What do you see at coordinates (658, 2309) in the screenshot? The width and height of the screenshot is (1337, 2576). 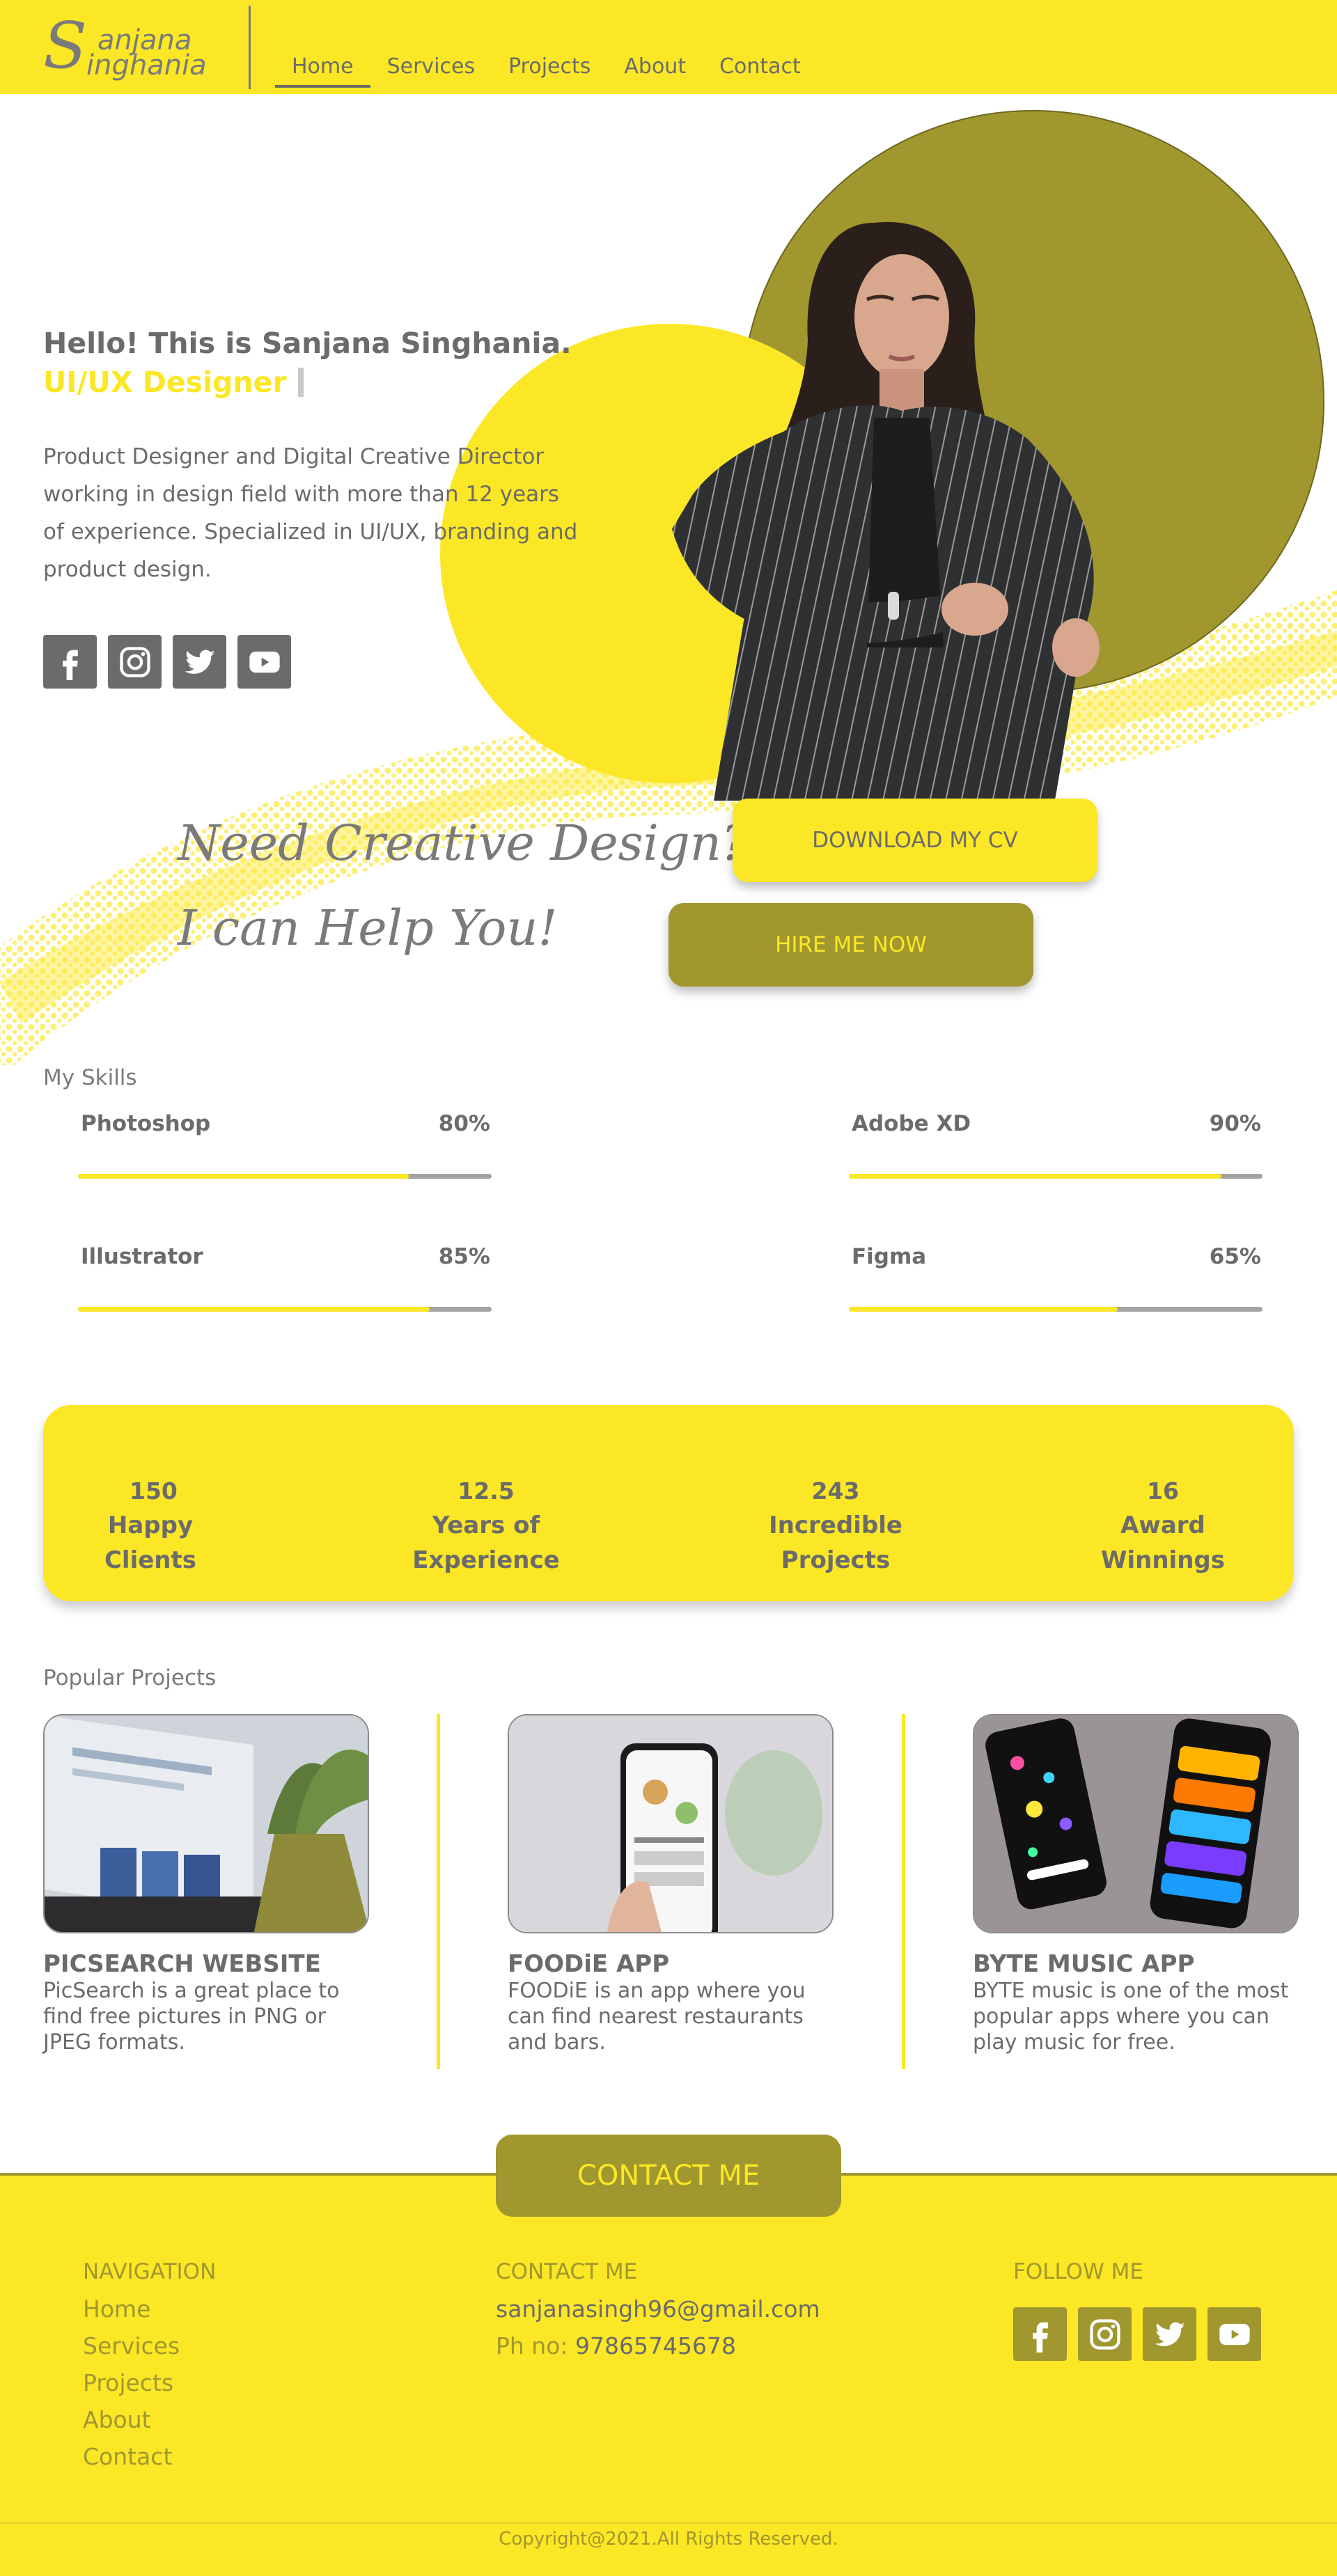 I see `footer-email: sanjanasingh96@gmail.com` at bounding box center [658, 2309].